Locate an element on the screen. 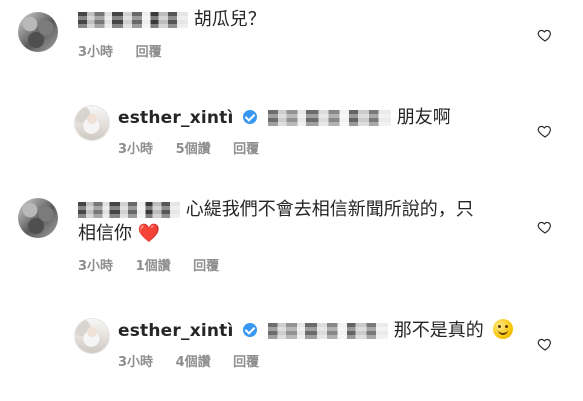 The height and width of the screenshot is (401, 583). comment-meta: 3小時 回覆 is located at coordinates (129, 53).